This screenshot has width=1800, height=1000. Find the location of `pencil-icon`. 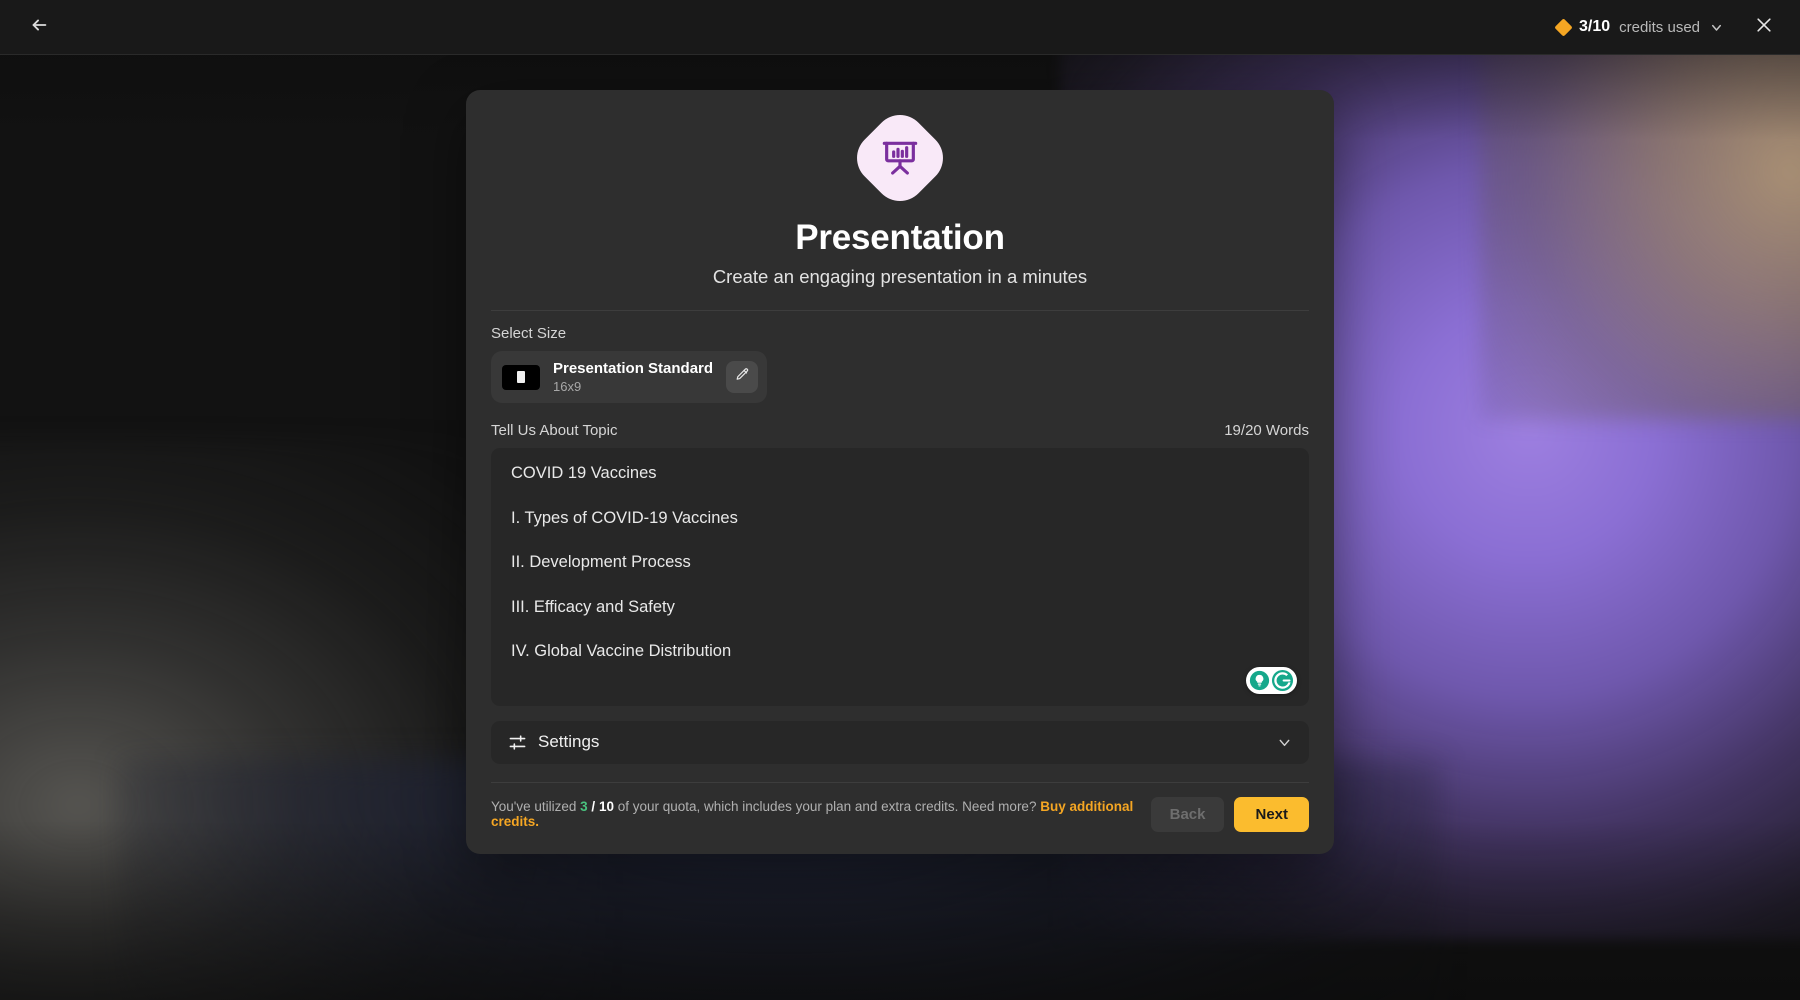

pencil-icon is located at coordinates (742, 377).